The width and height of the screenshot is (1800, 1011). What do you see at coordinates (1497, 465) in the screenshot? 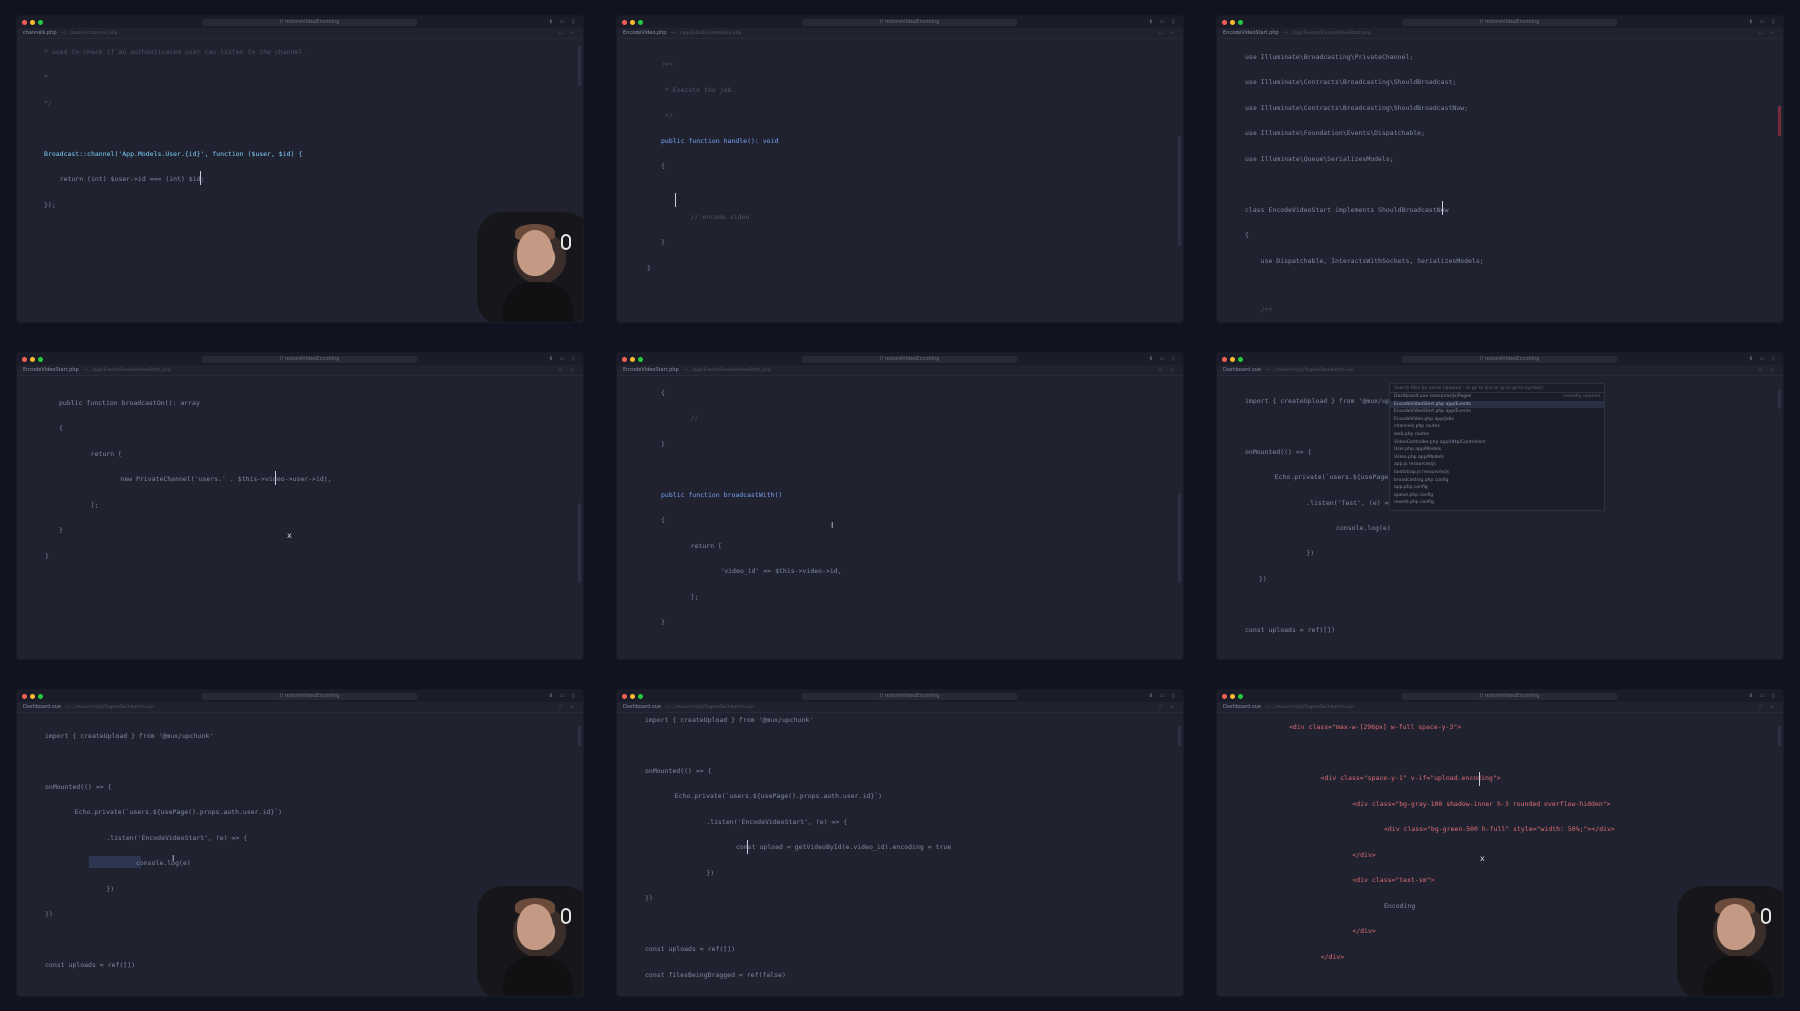
I see `file-result: app.js resources/js` at bounding box center [1497, 465].